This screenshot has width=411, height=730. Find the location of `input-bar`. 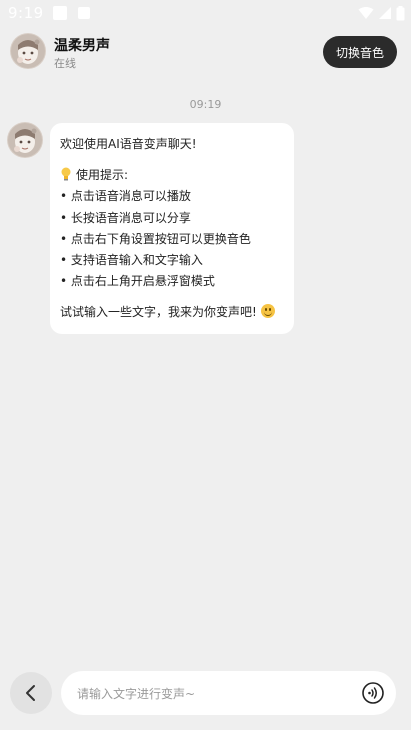

input-bar is located at coordinates (205, 698).